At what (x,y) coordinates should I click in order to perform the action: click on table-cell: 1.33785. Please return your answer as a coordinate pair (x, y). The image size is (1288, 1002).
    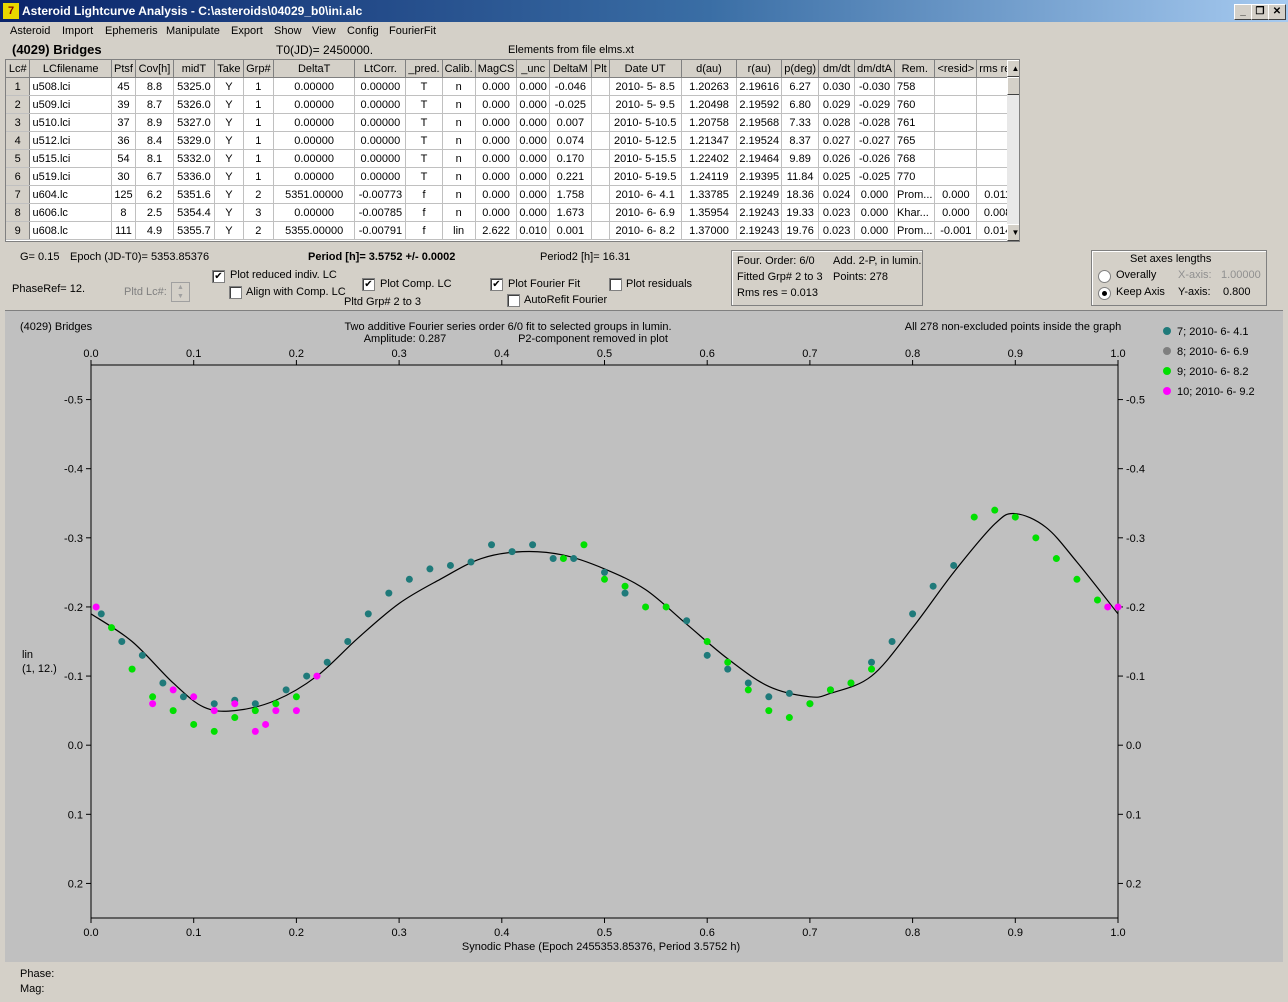
    Looking at the image, I should click on (709, 194).